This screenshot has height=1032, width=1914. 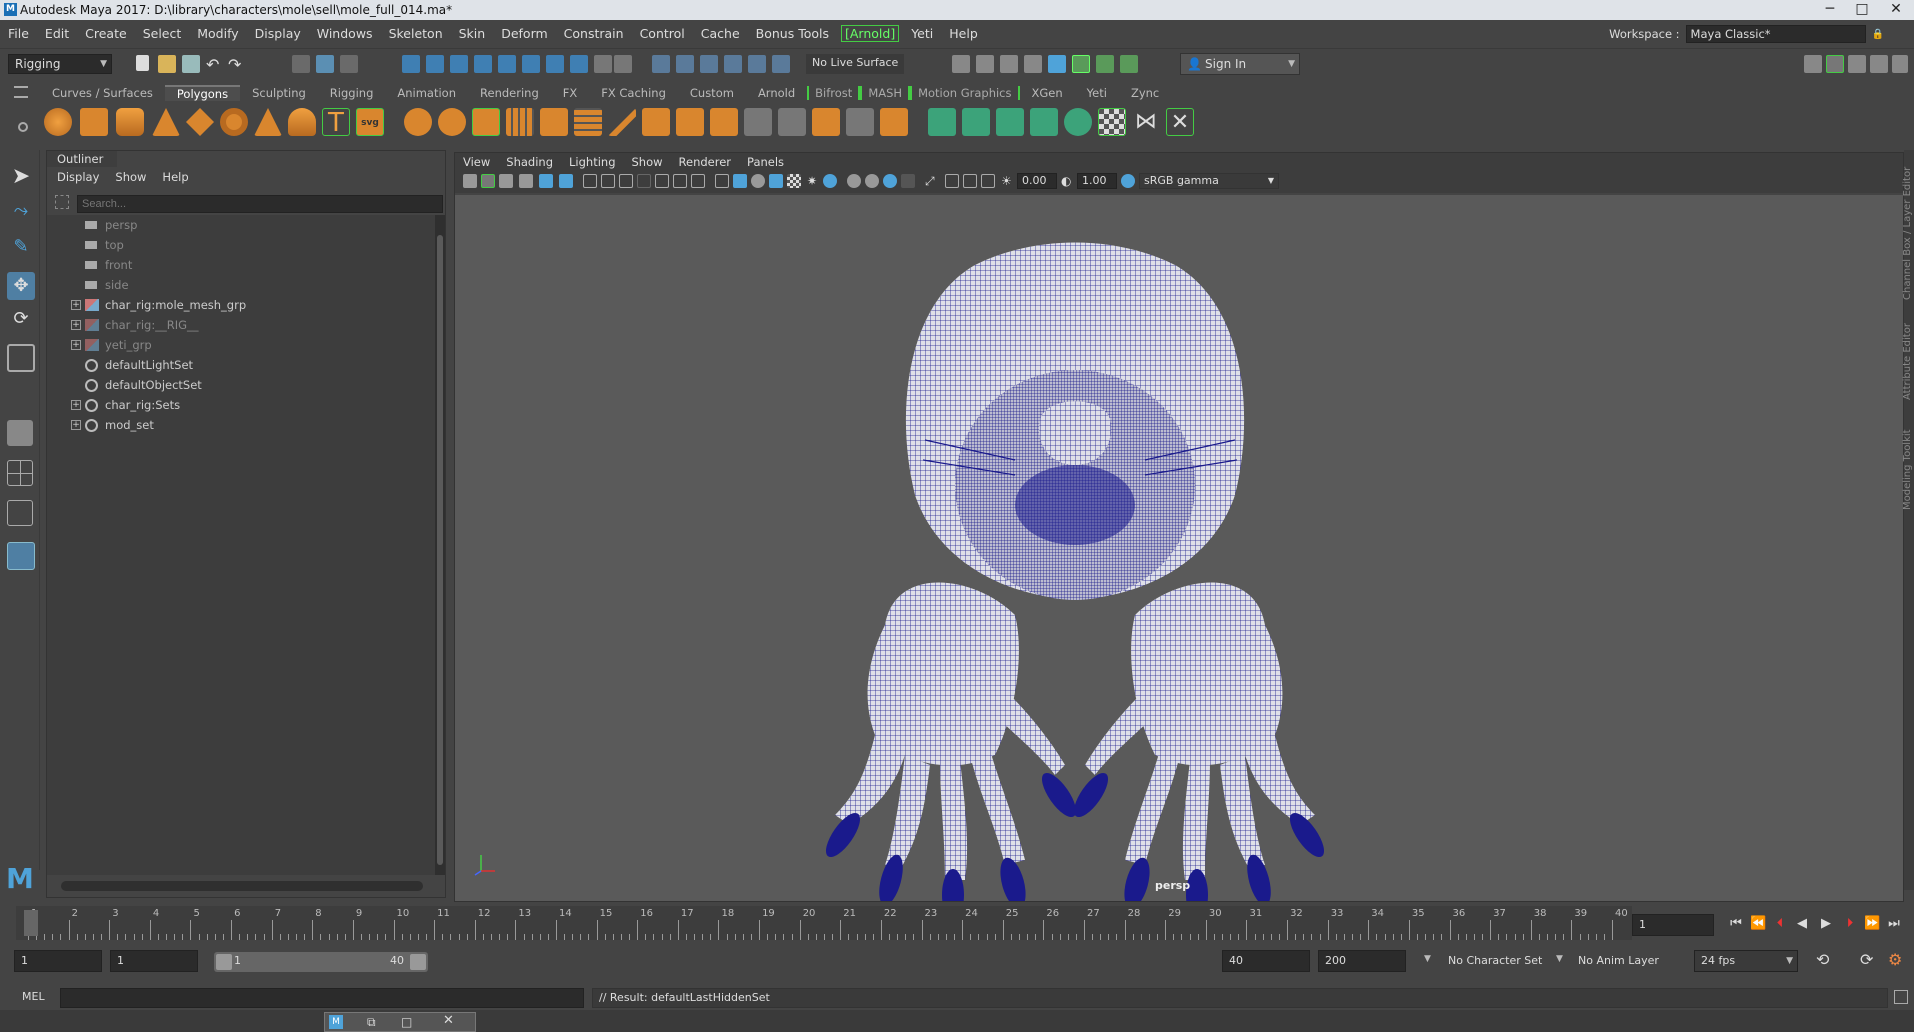 I want to click on tab-rendering: Rendering, so click(x=509, y=93).